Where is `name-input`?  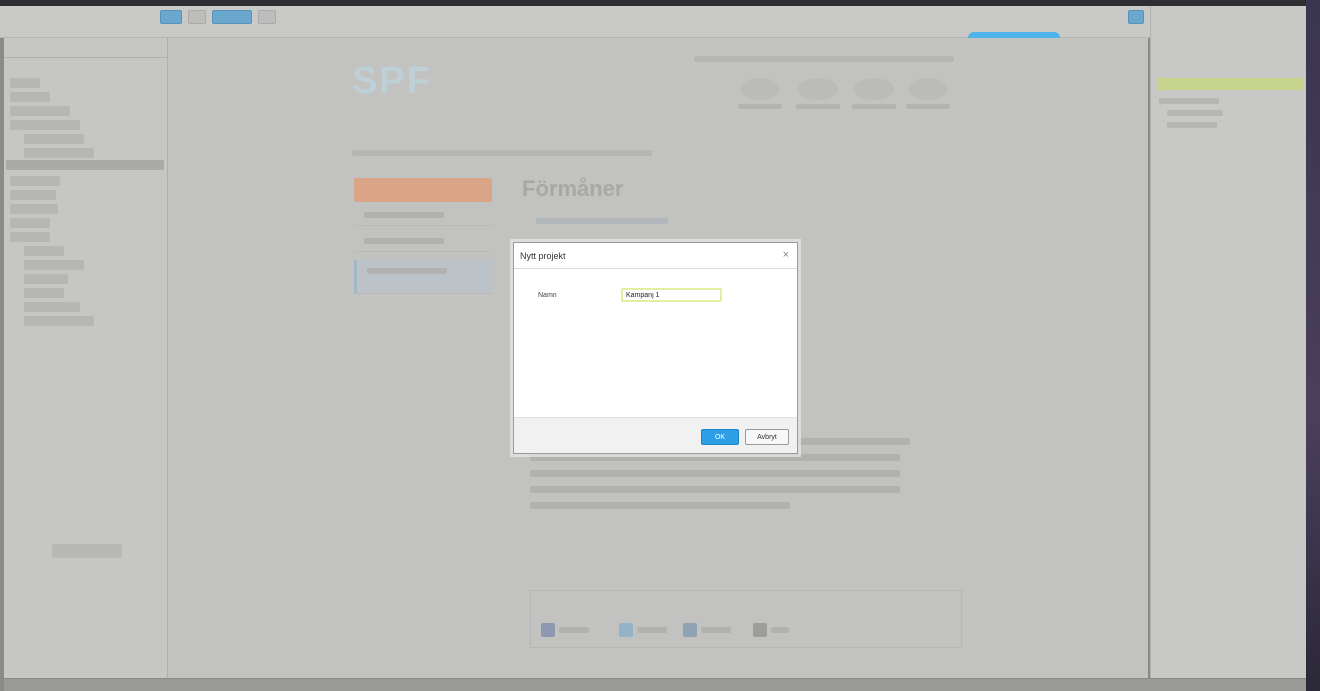 name-input is located at coordinates (671, 295).